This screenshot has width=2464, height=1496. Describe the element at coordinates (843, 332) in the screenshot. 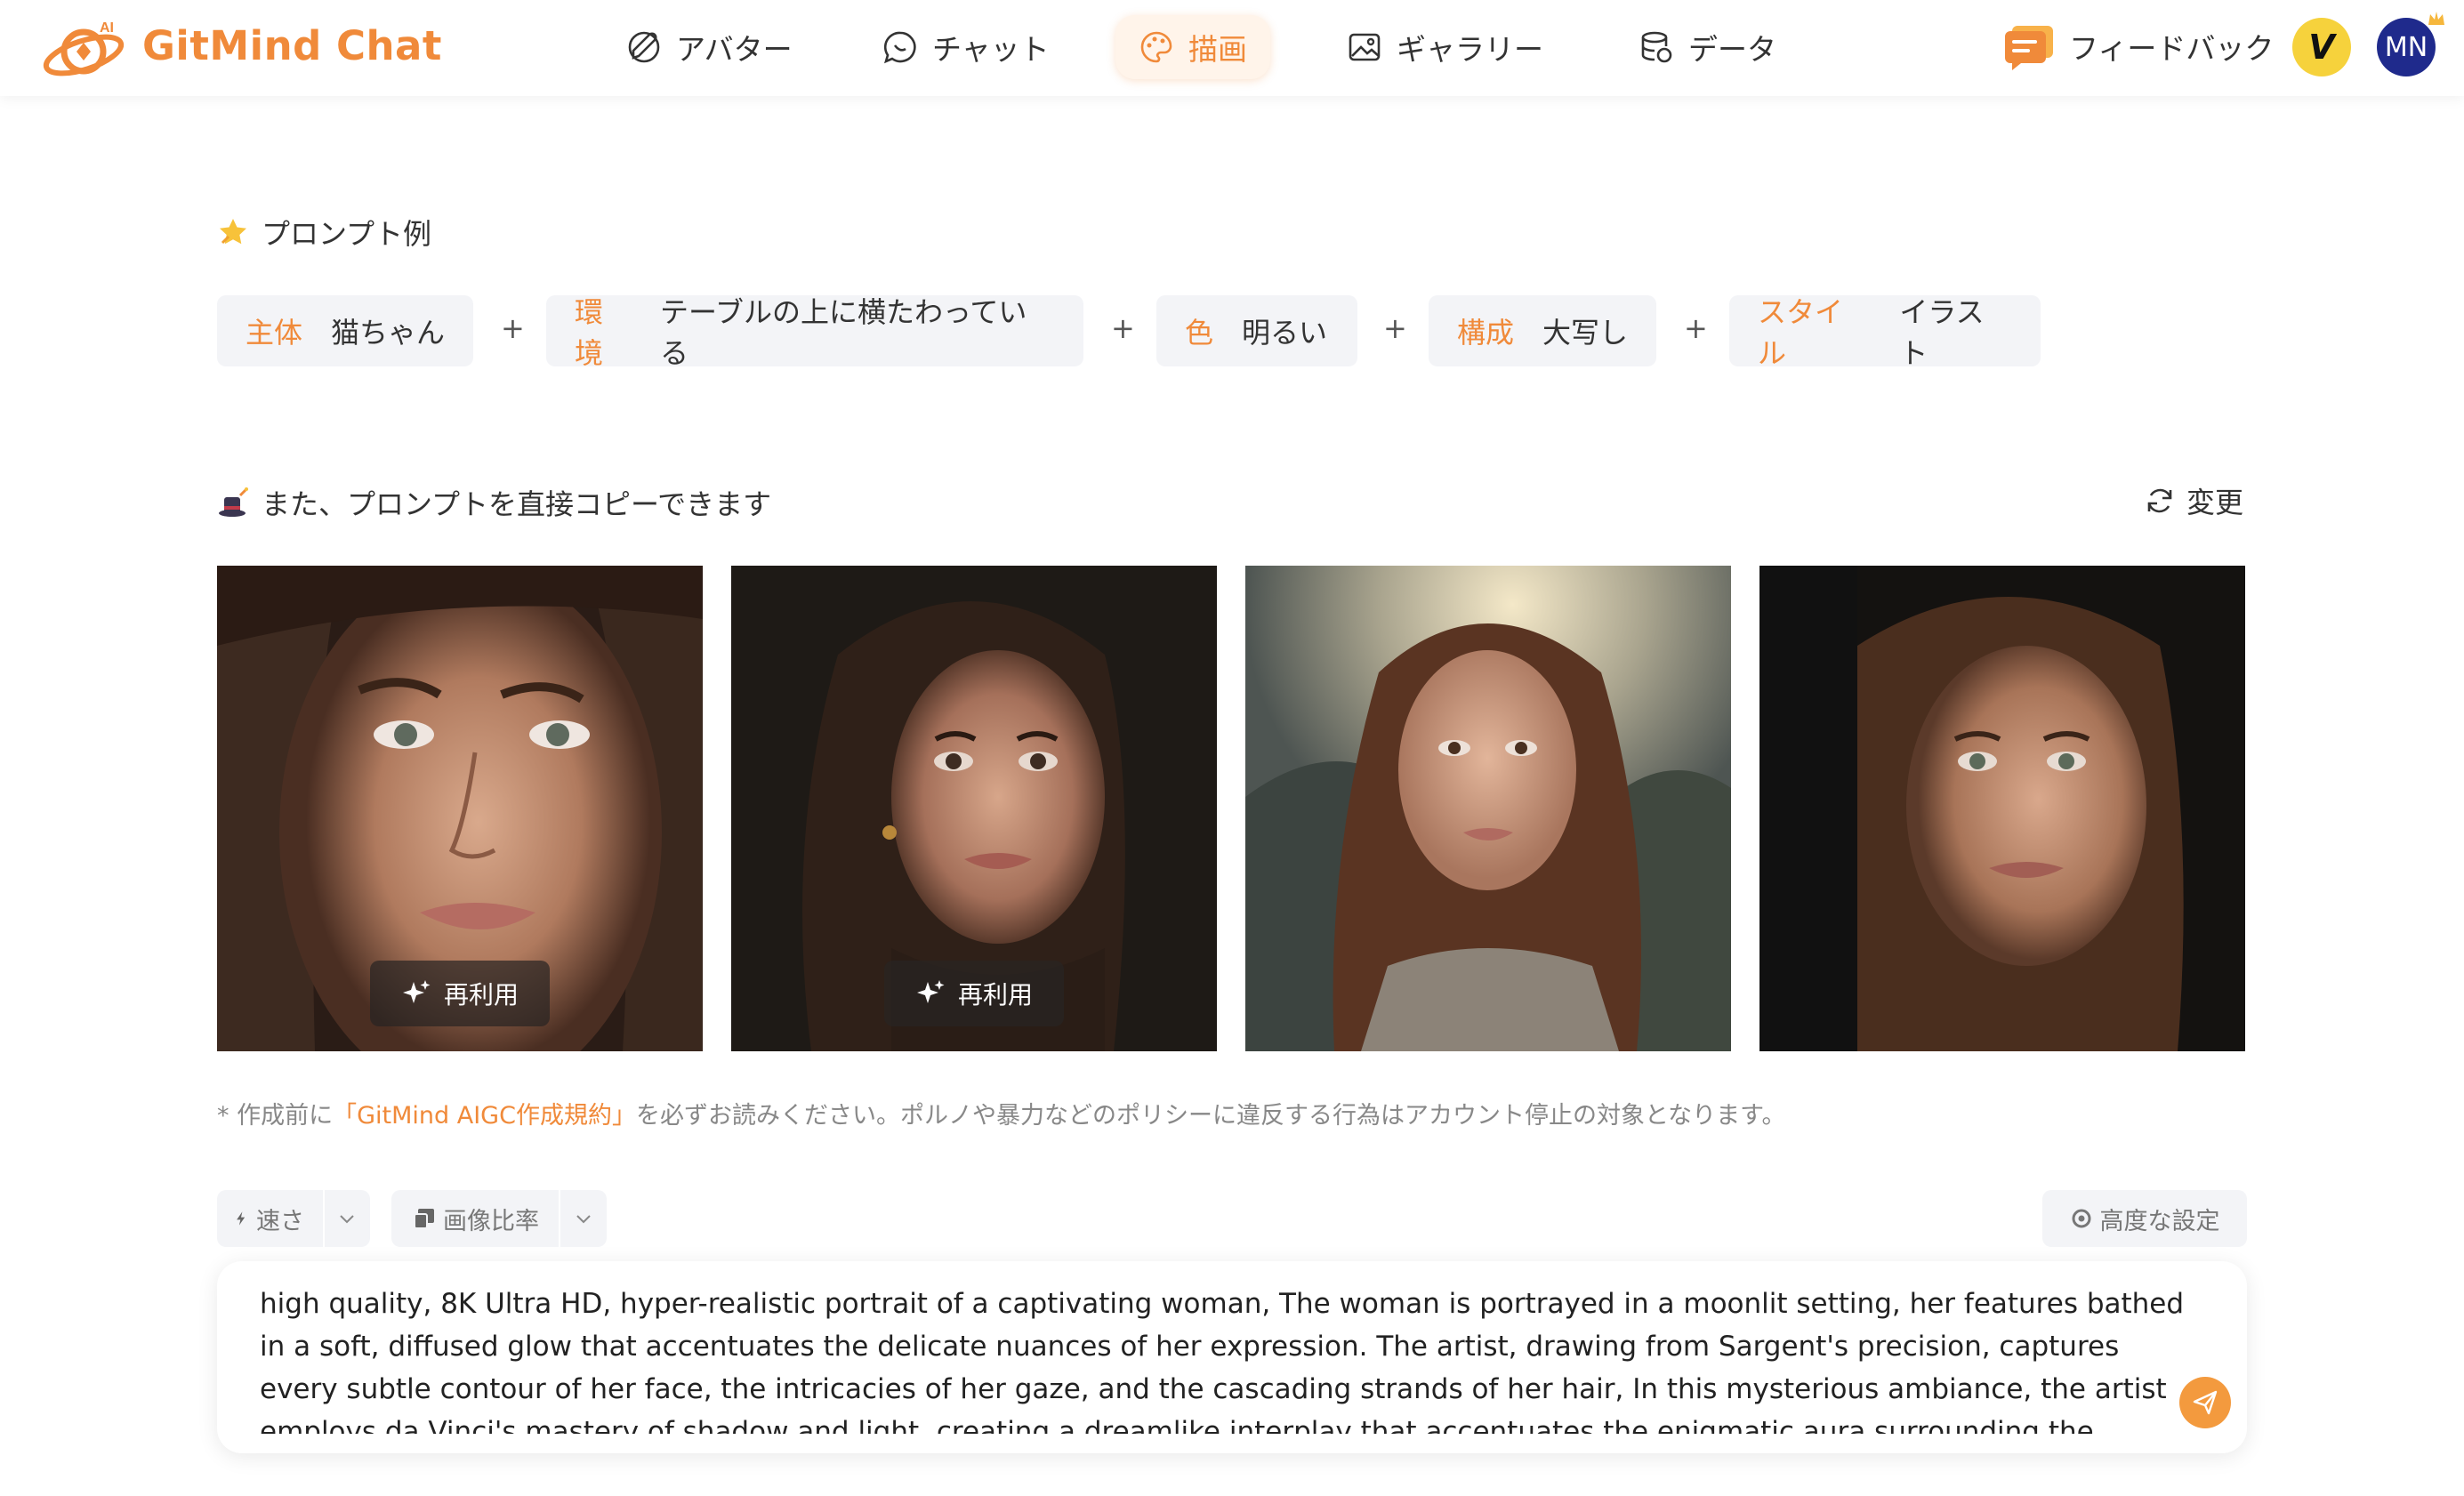

I see `chip-value: テーブルの上に横たわっている` at that location.